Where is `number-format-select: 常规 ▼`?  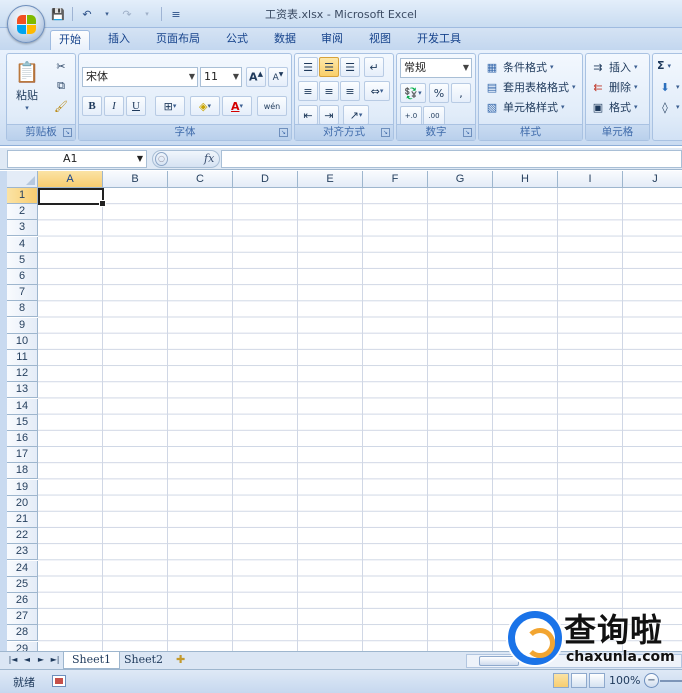
number-format-select: 常规 ▼ is located at coordinates (436, 68).